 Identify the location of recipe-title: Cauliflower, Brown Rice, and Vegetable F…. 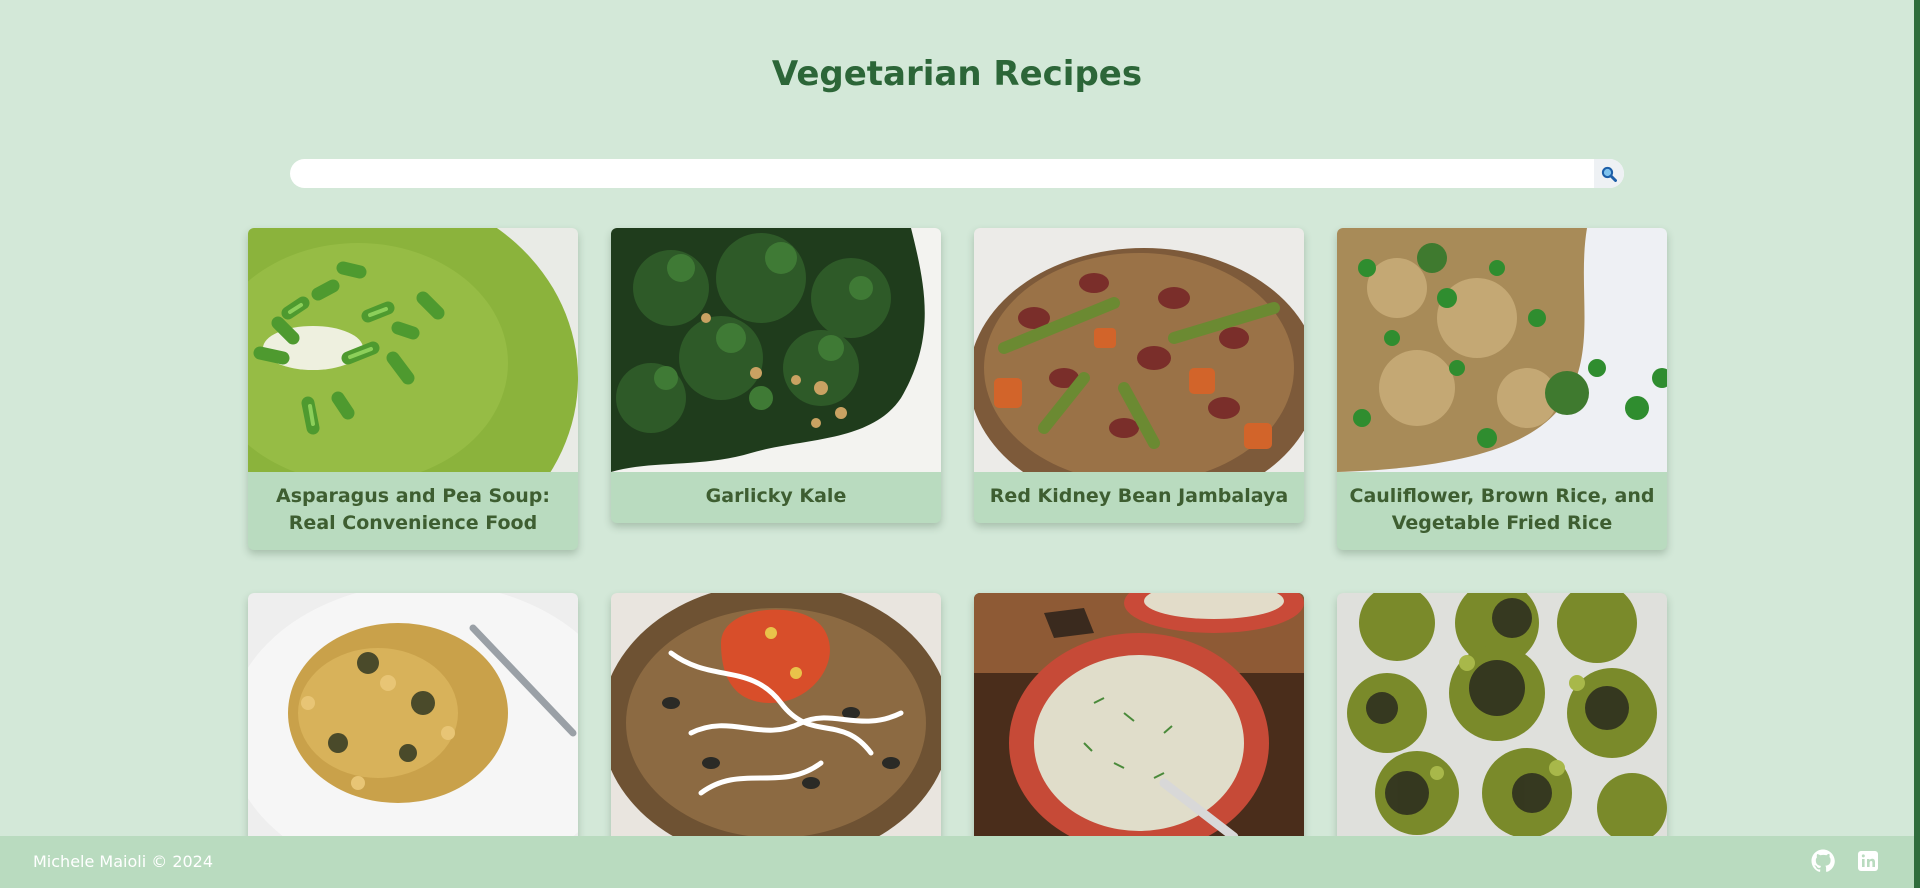
(1502, 511).